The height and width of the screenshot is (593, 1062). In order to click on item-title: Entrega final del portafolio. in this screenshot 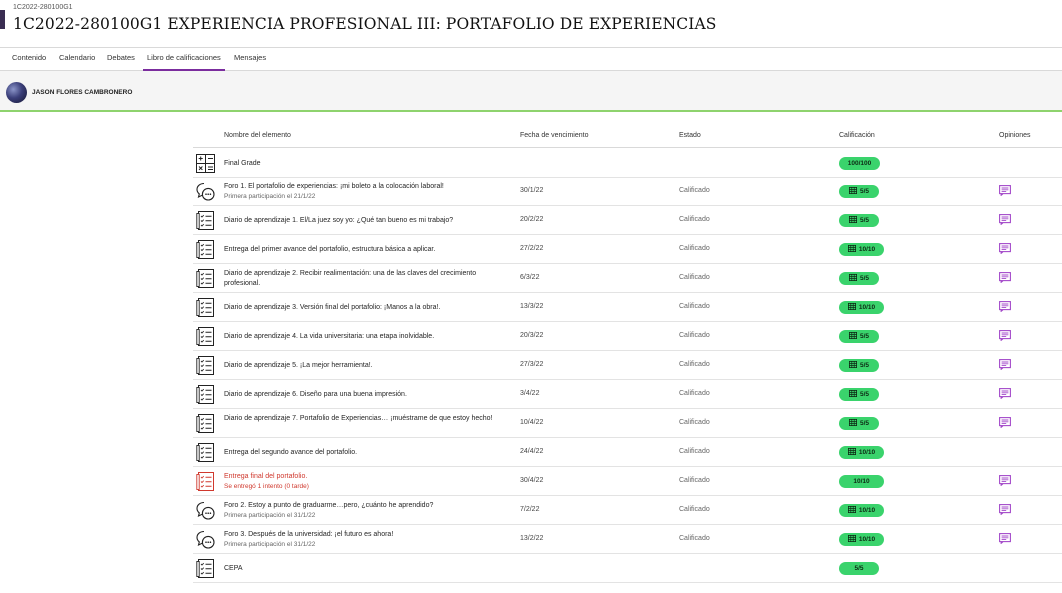, I will do `click(265, 476)`.